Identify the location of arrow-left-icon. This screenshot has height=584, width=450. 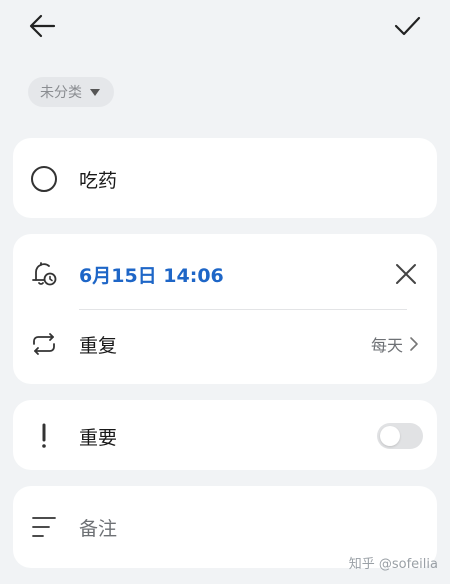
(42, 26).